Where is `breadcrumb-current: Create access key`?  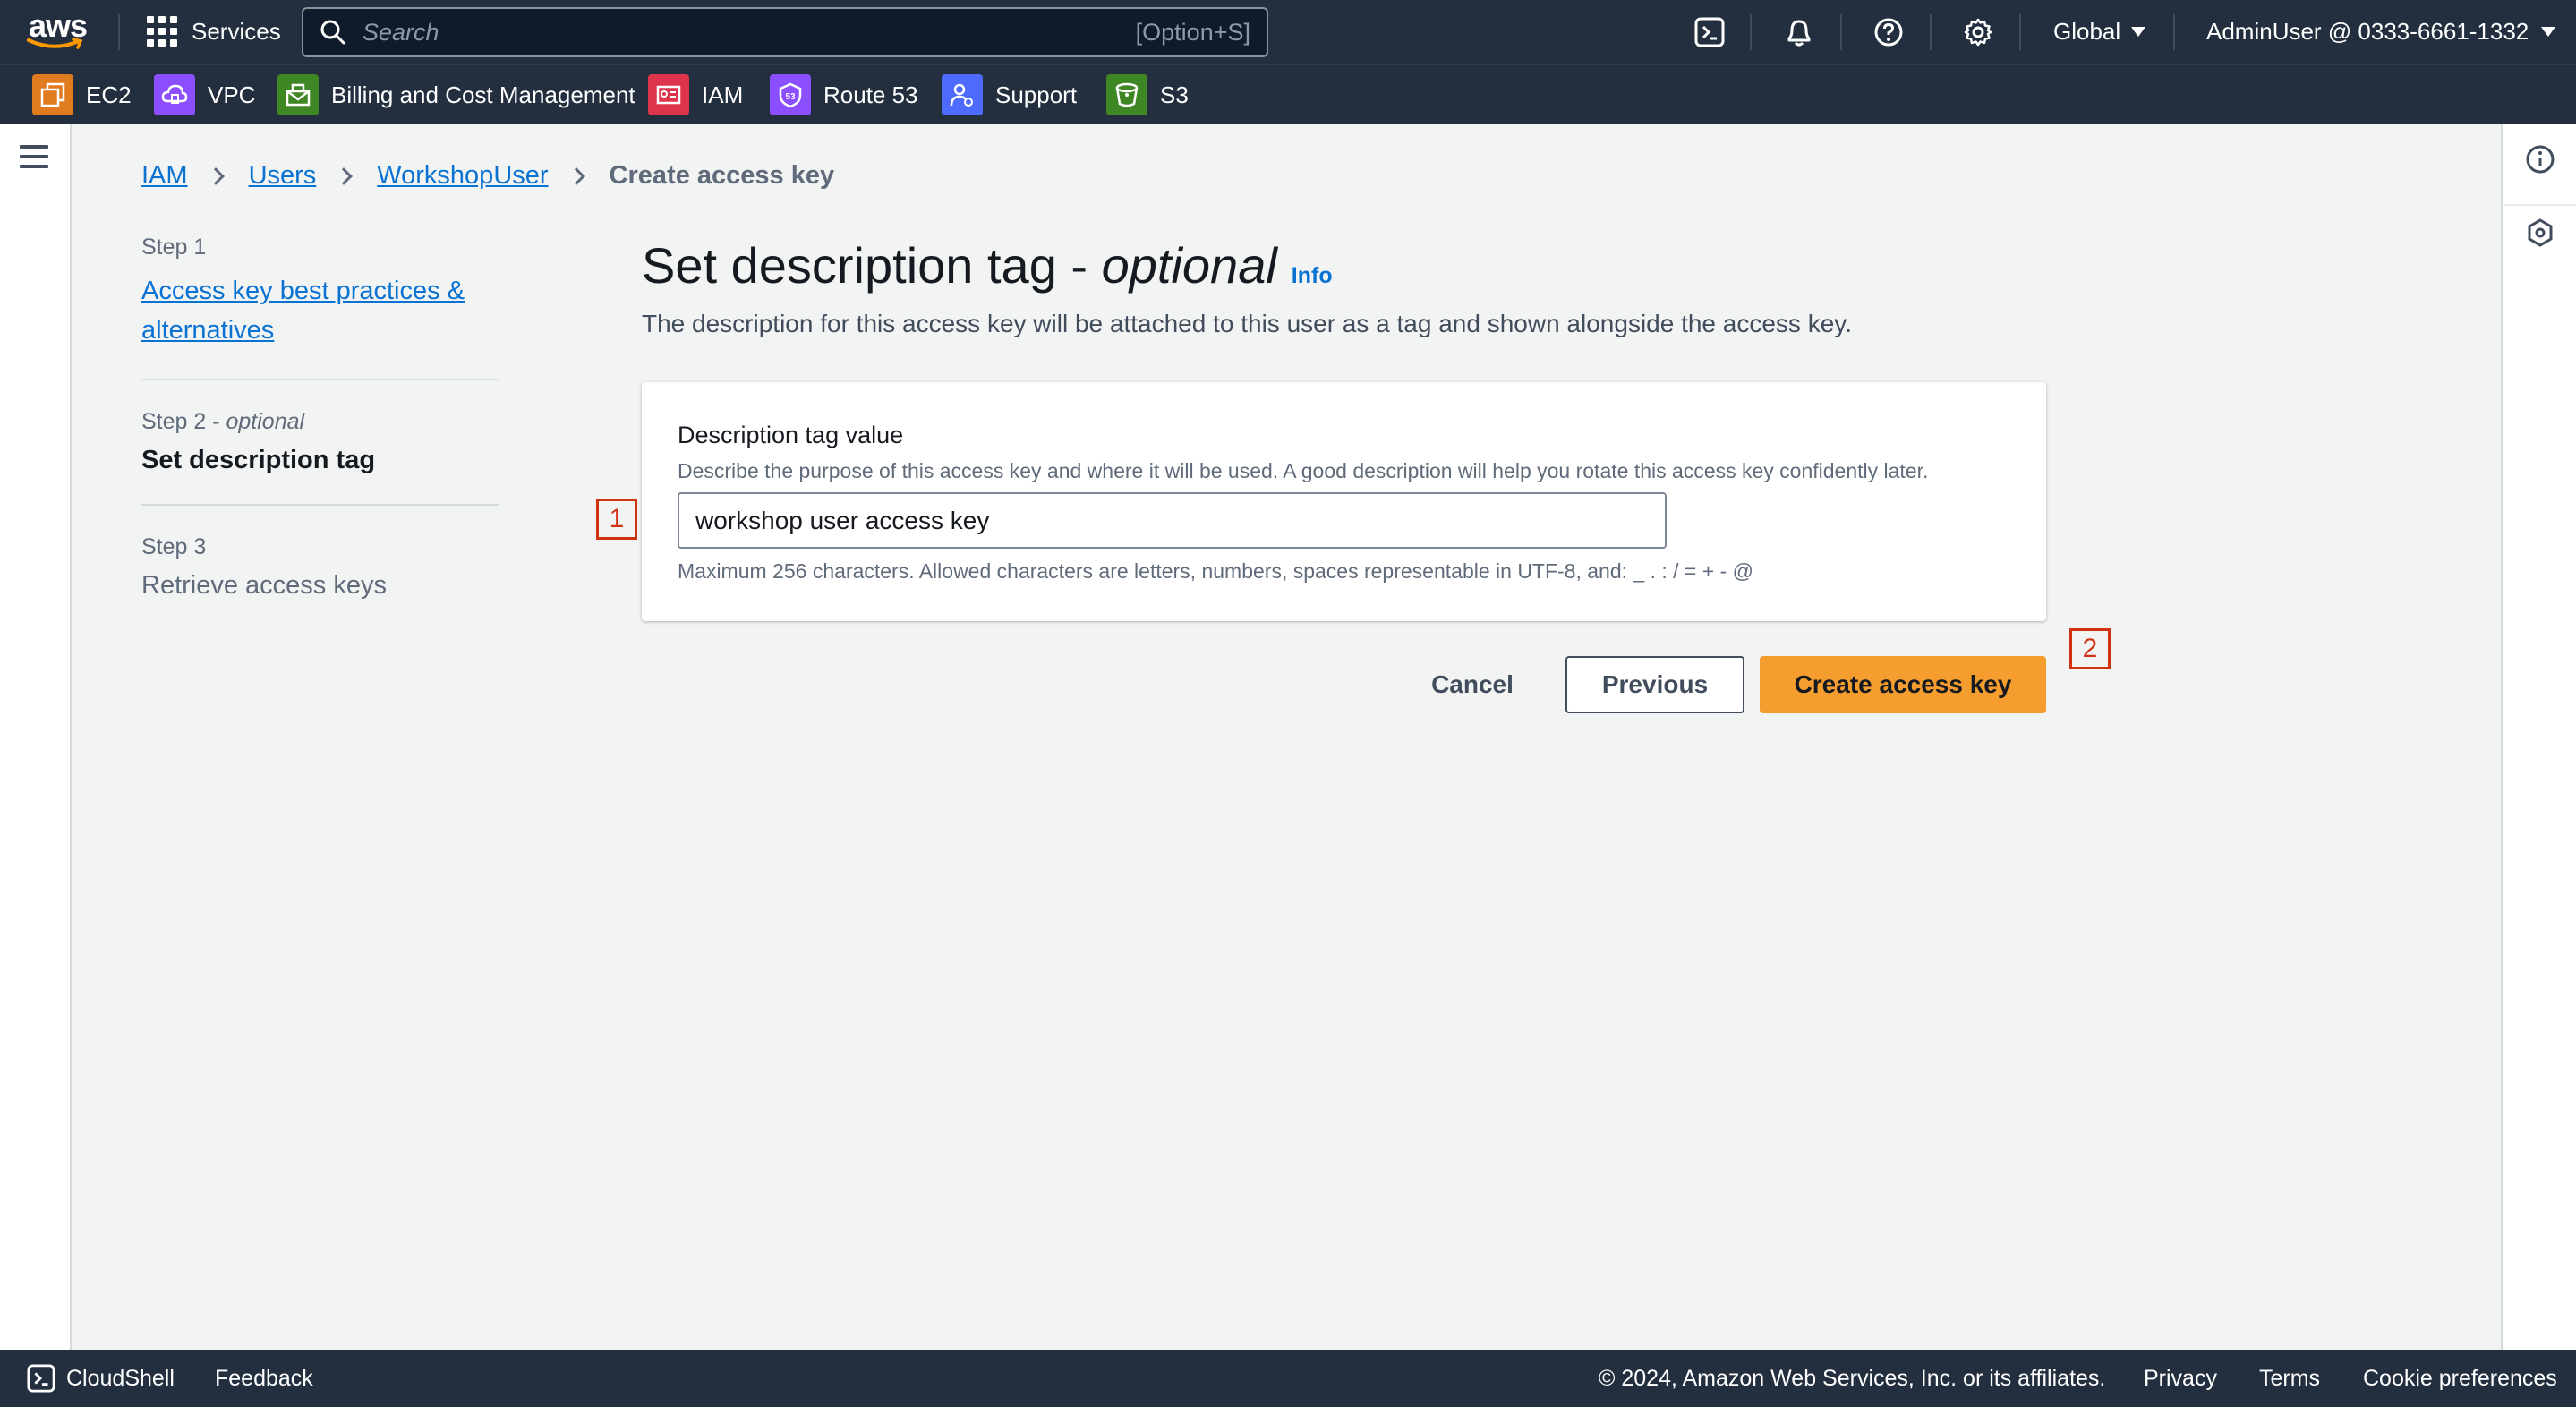
breadcrumb-current: Create access key is located at coordinates (722, 175).